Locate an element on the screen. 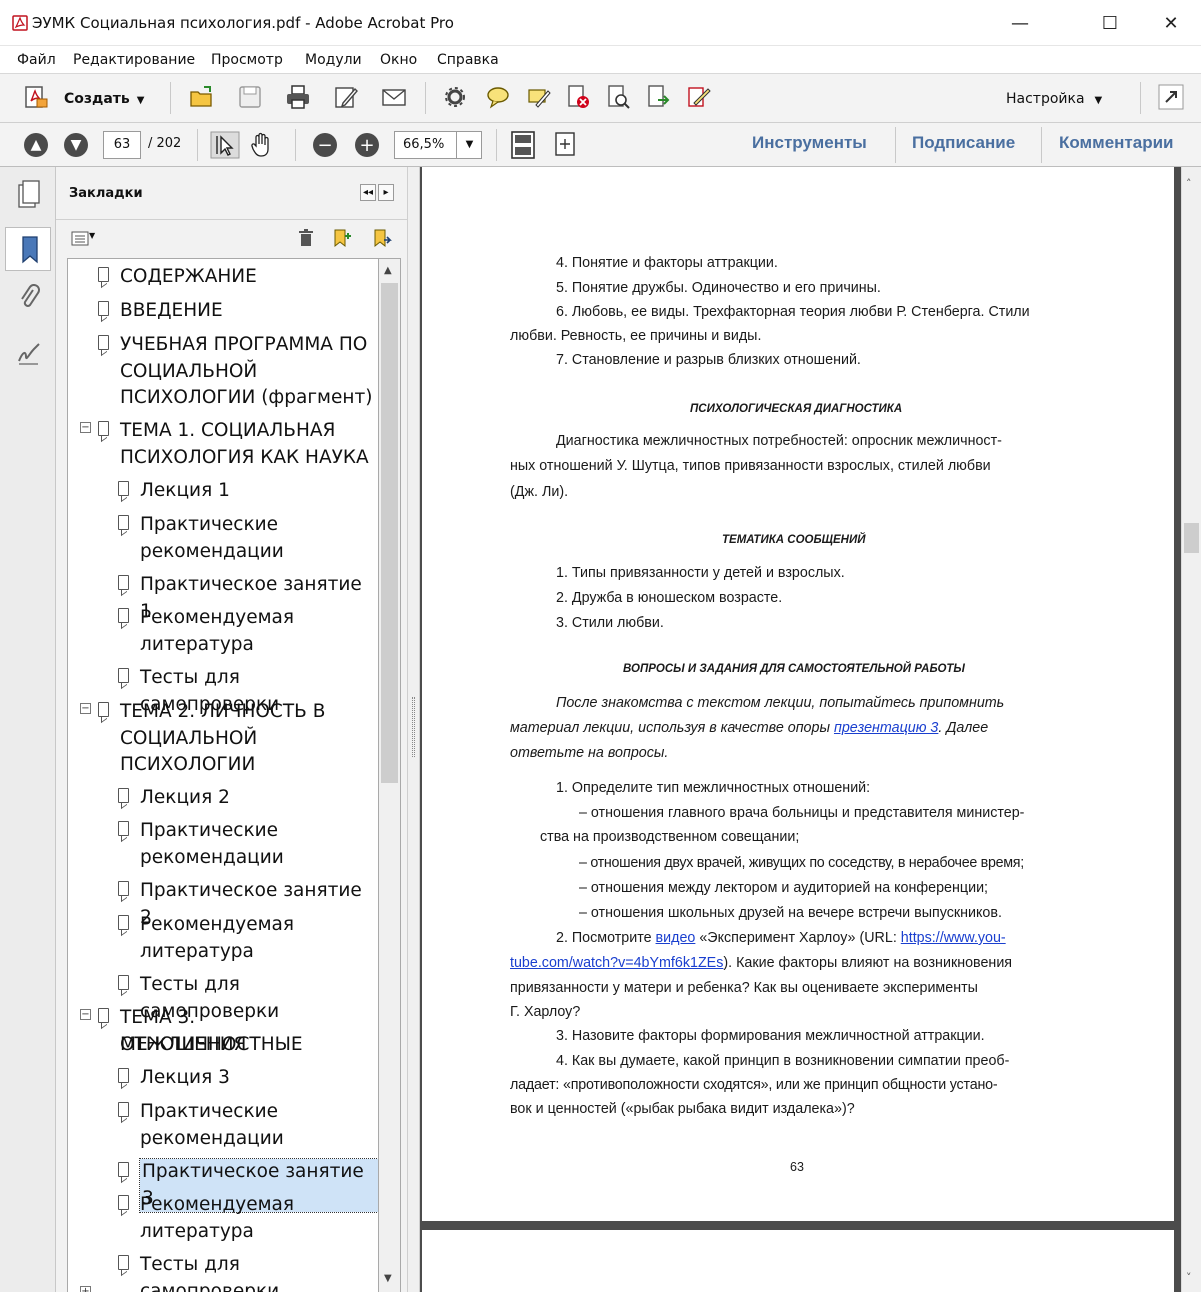 The width and height of the screenshot is (1201, 1292). splitter-grip is located at coordinates (413, 727).